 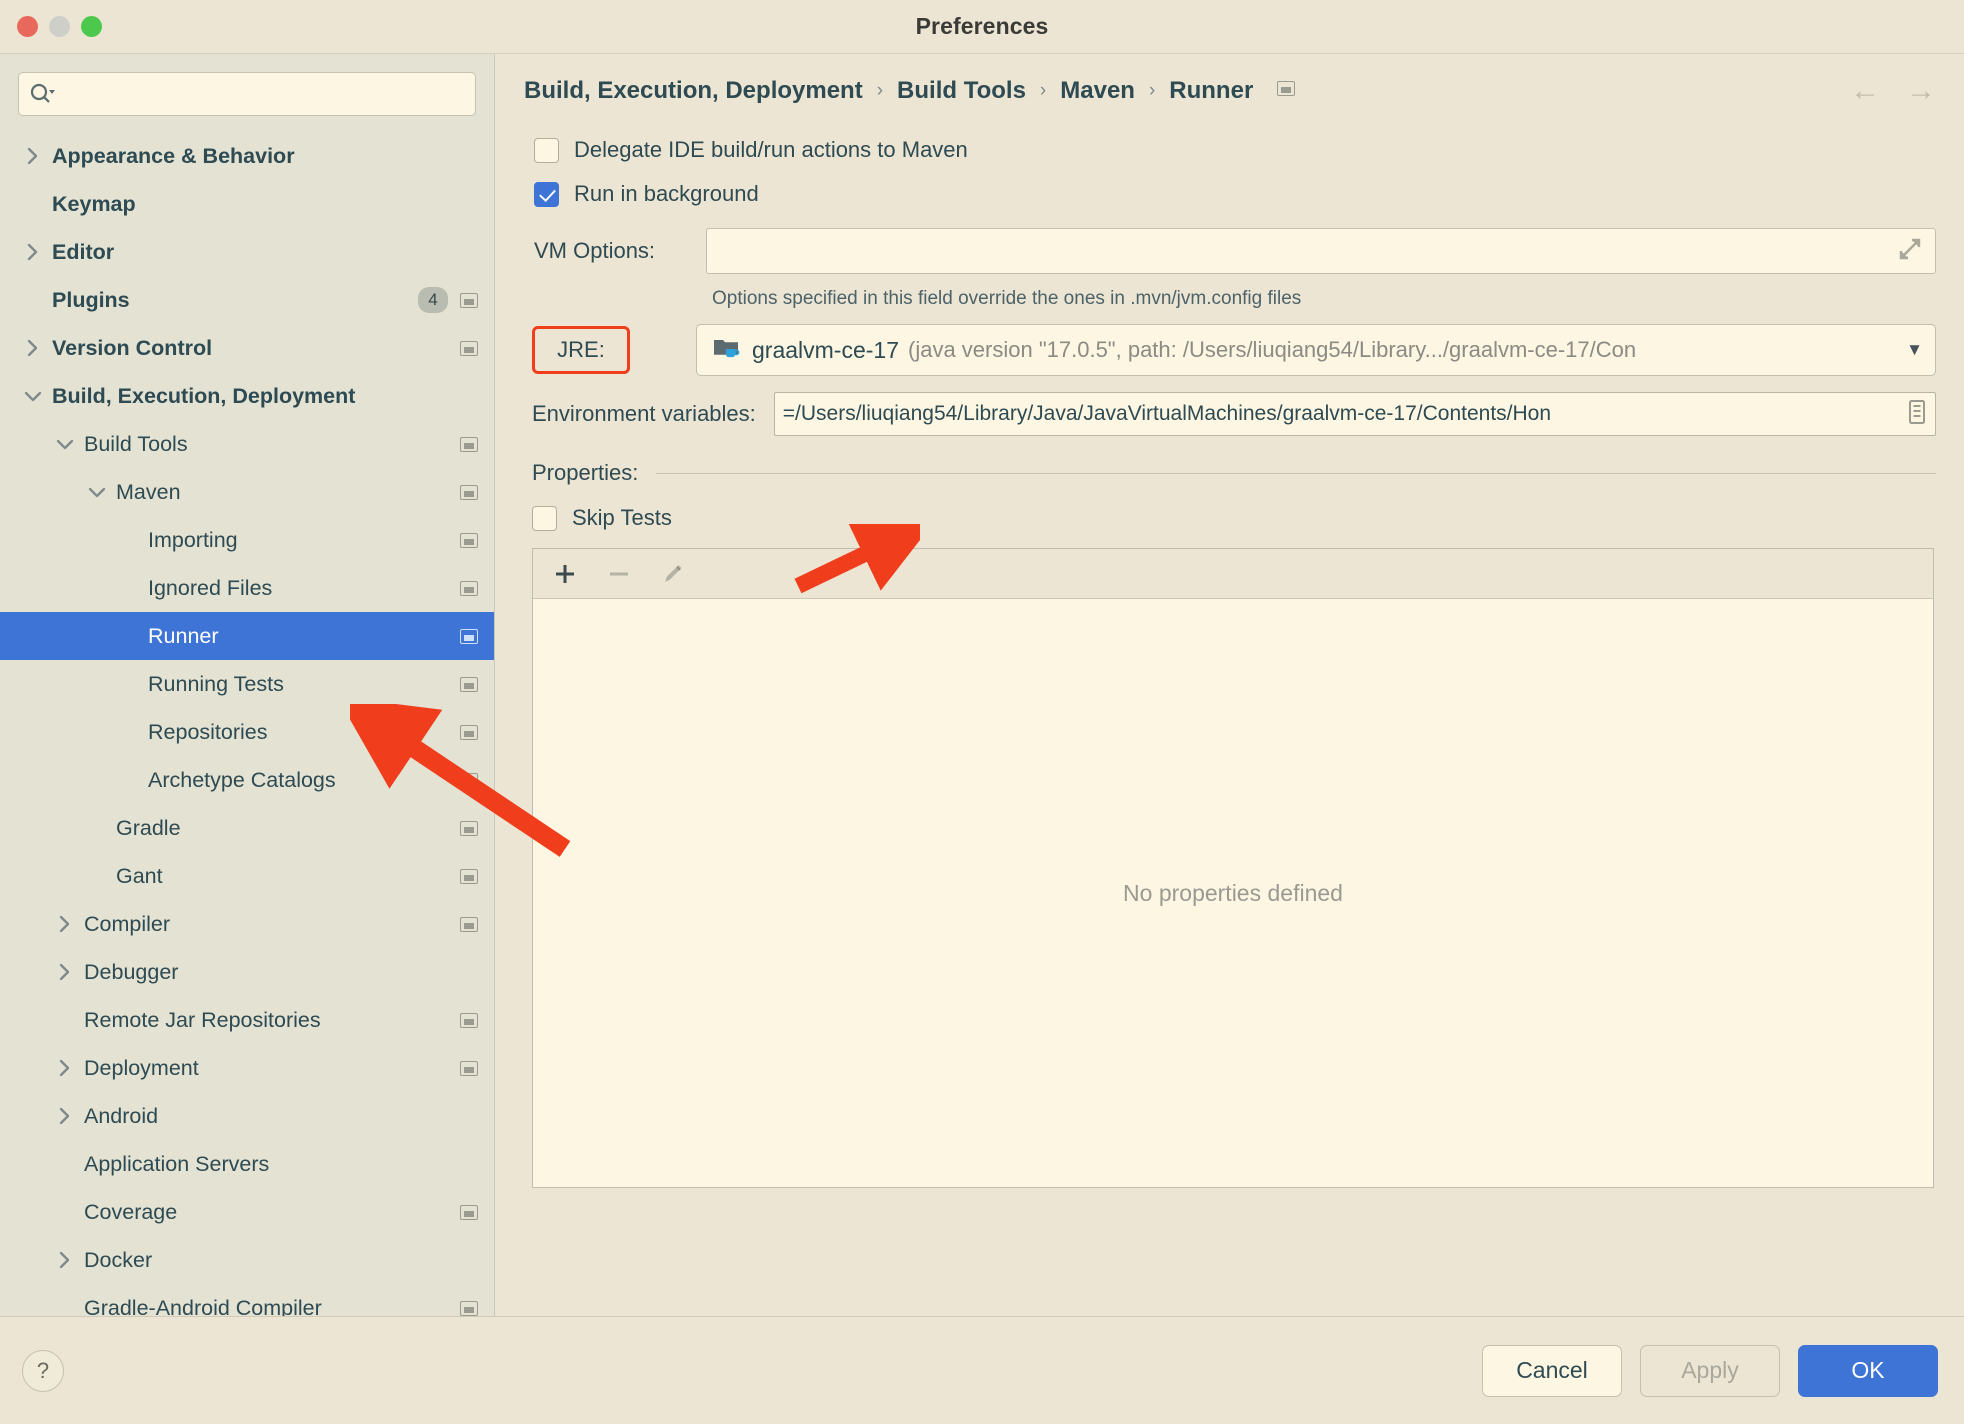 I want to click on expand-icon, so click(x=1912, y=251).